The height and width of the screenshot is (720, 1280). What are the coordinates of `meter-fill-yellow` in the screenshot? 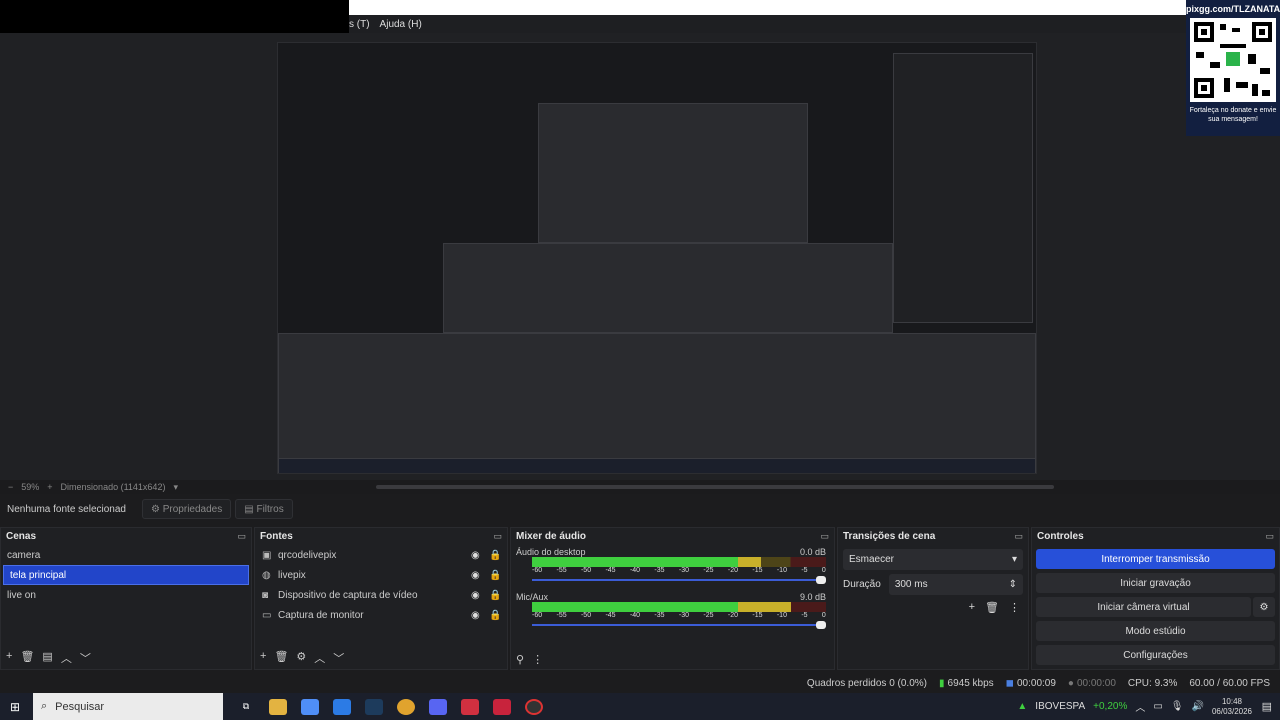 It's located at (749, 562).